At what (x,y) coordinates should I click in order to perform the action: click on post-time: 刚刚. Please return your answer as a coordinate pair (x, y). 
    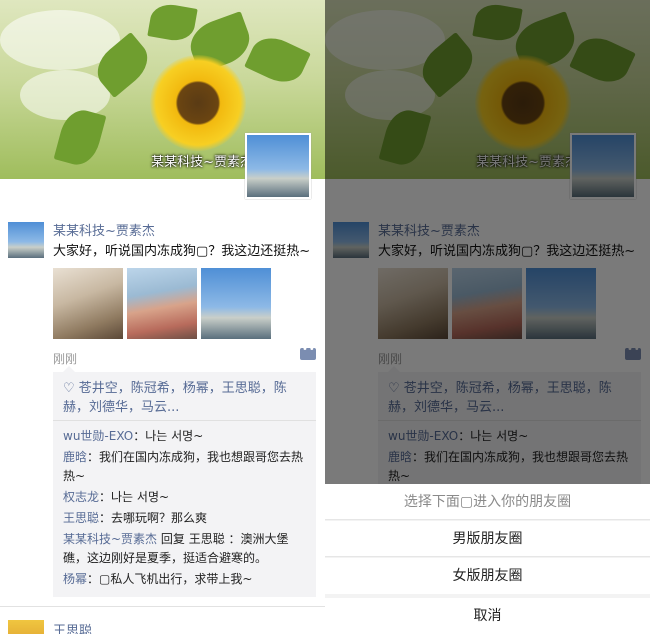
    Looking at the image, I should click on (65, 359).